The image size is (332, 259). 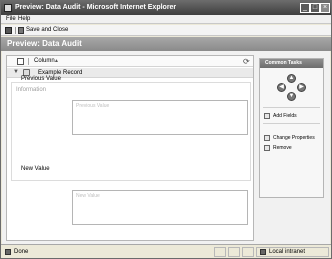 I want to click on column-separator, so click(x=28, y=61).